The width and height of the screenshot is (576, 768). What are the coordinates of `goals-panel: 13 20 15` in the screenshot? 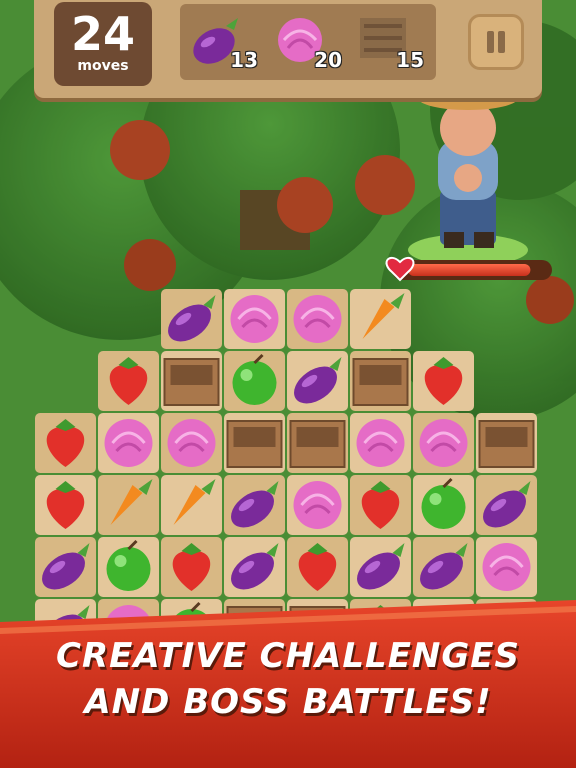 It's located at (308, 42).